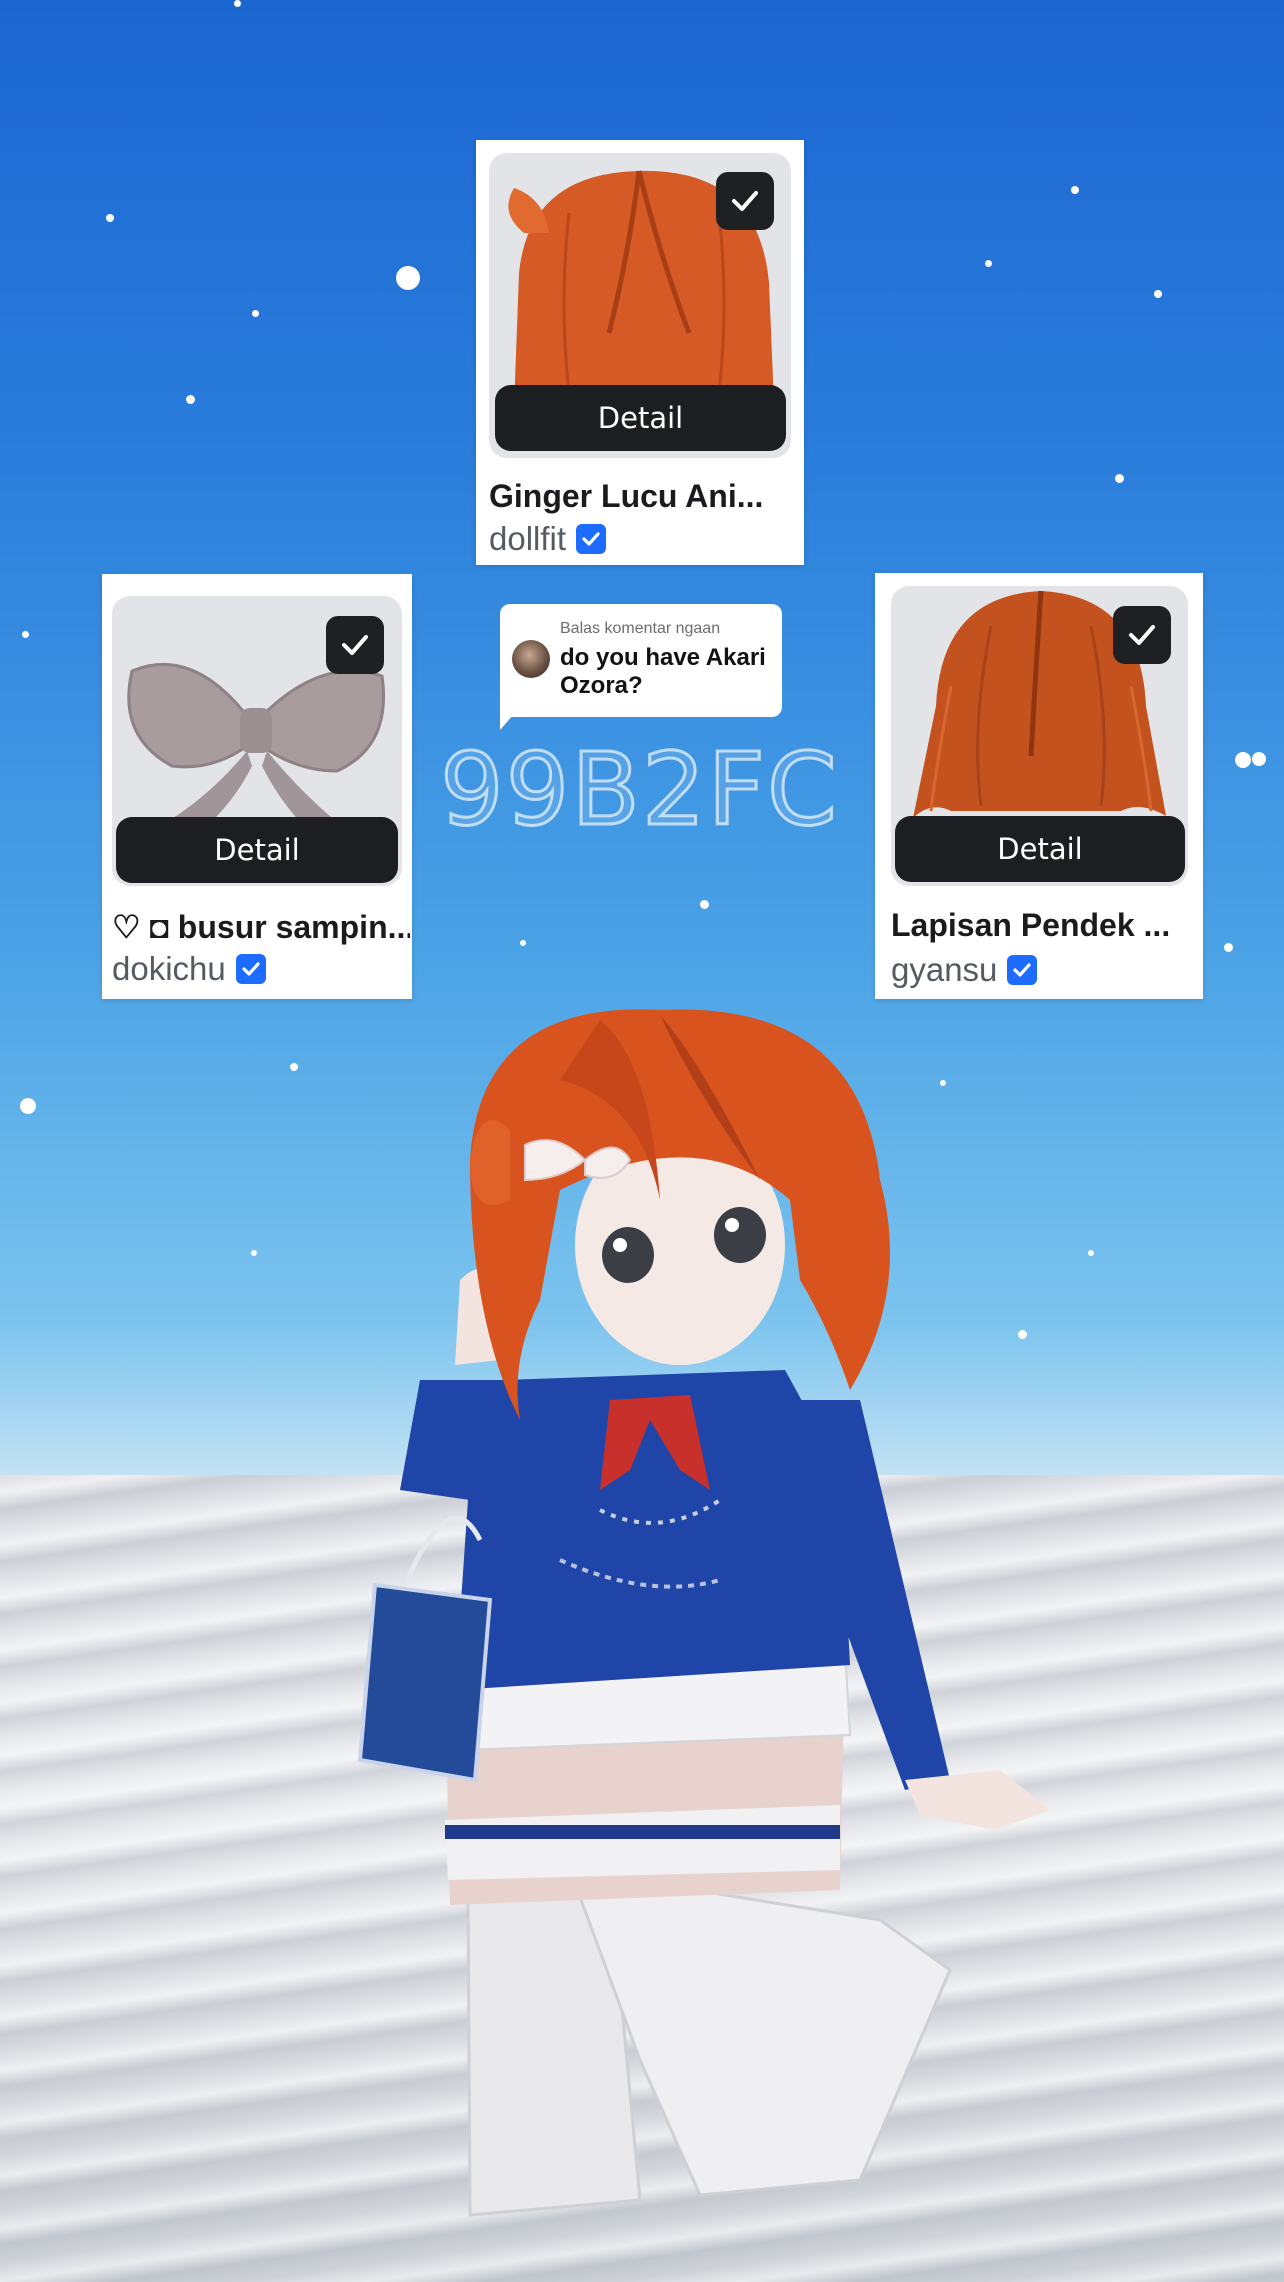  What do you see at coordinates (1039, 786) in the screenshot?
I see `item-card-layered-hair: Detail Lapisan Pendek ... gyansu` at bounding box center [1039, 786].